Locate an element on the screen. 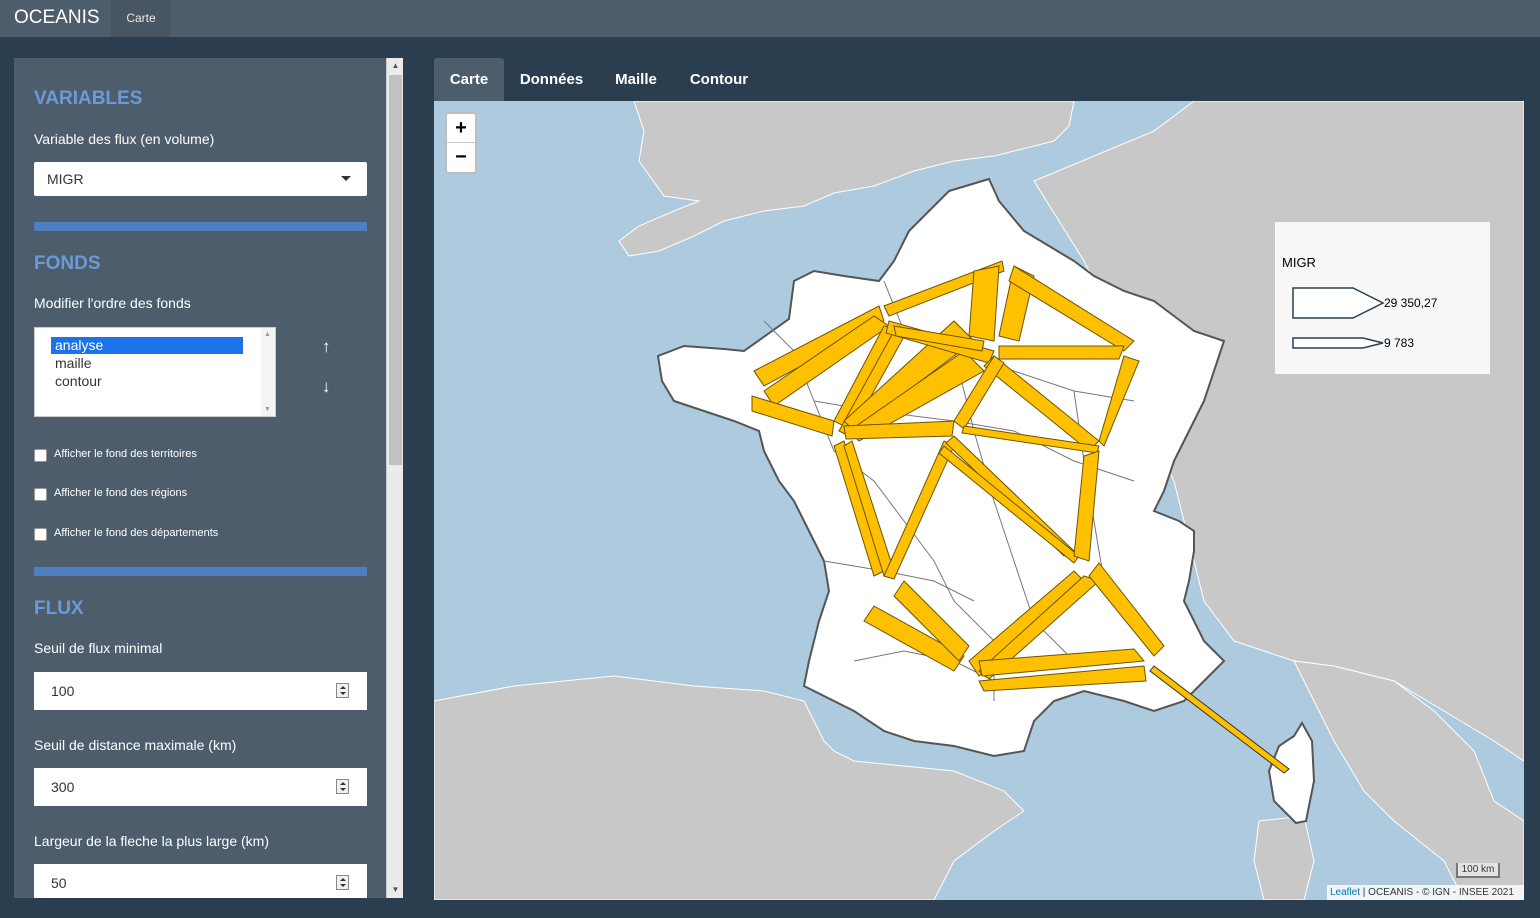  attribution-text: | OCEANIS - © IGN - INSEE 2021 is located at coordinates (1437, 892).